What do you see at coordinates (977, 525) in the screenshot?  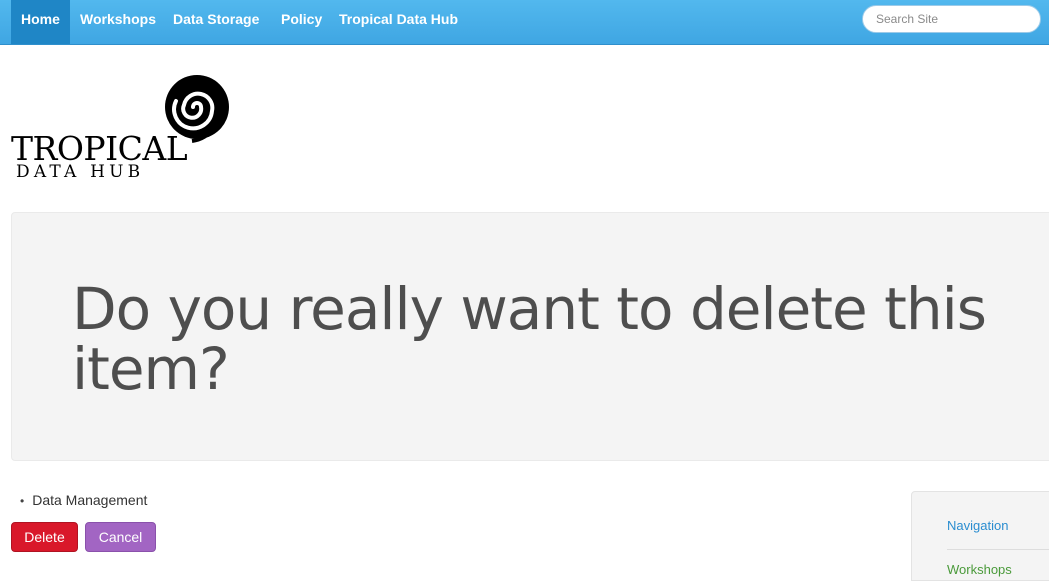 I see `sidebar-item-navigation: Navigation` at bounding box center [977, 525].